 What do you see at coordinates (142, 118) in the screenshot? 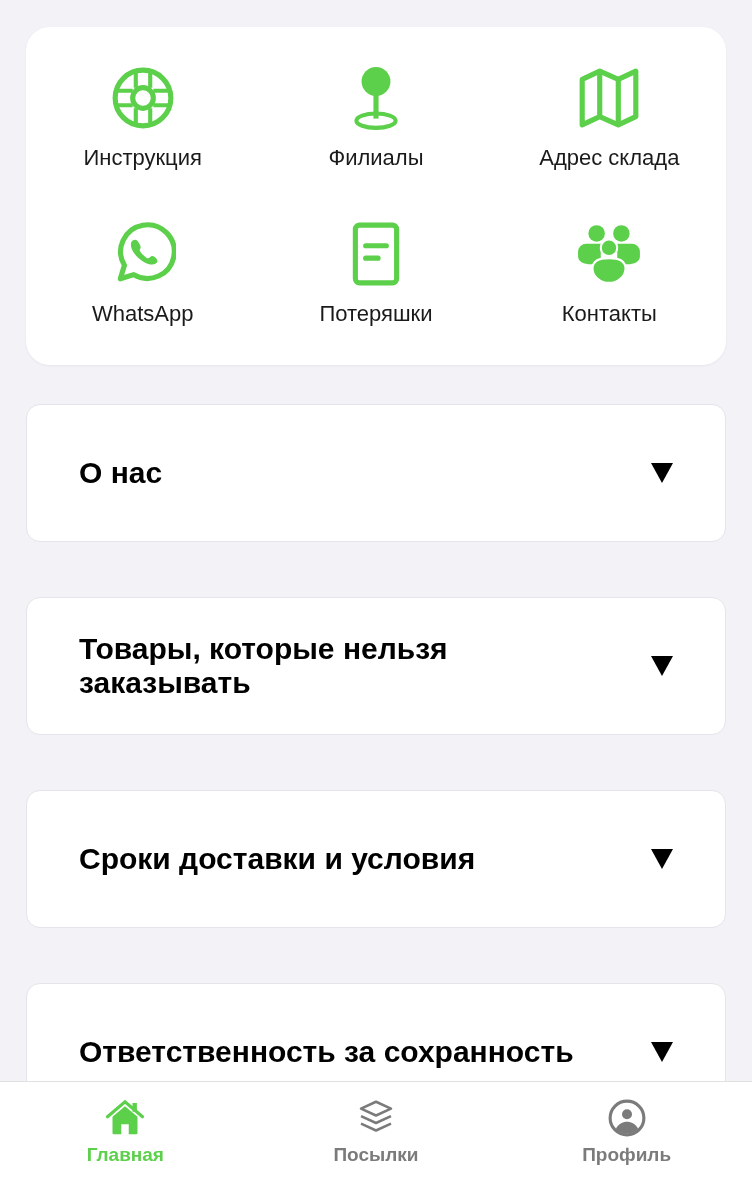
I see `shortcut-button: Инструкция` at bounding box center [142, 118].